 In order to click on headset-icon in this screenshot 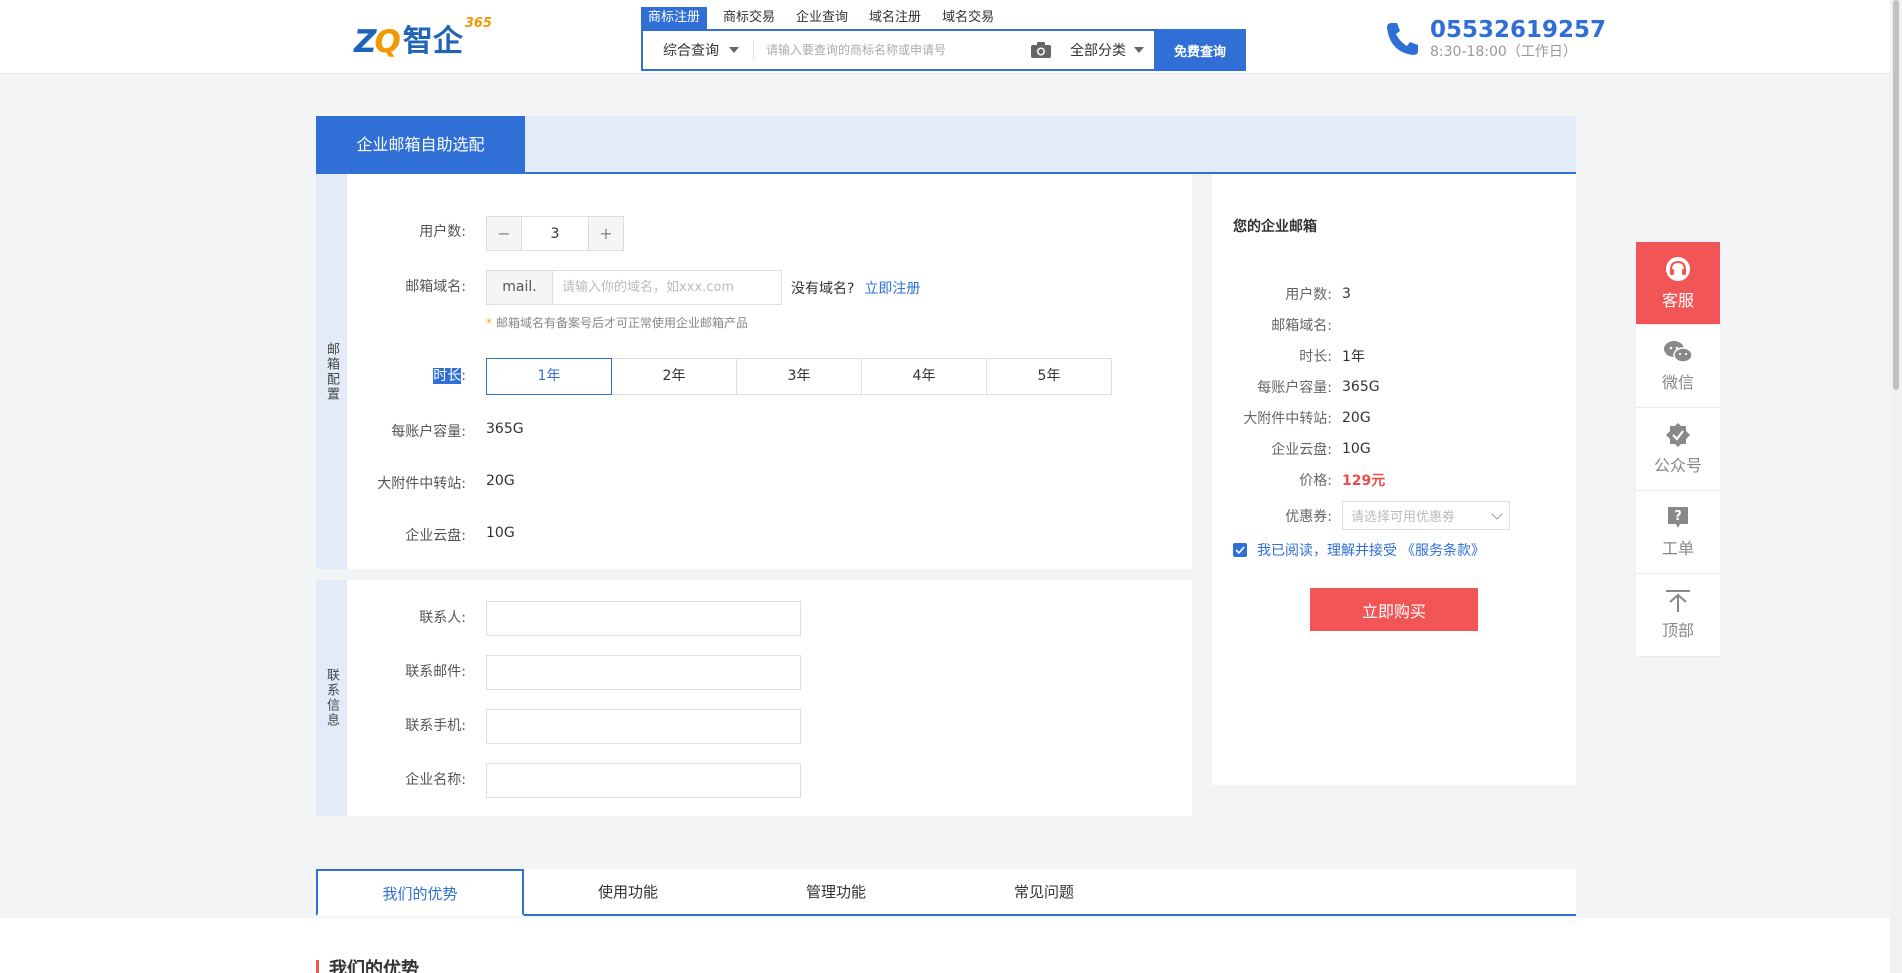, I will do `click(1678, 269)`.